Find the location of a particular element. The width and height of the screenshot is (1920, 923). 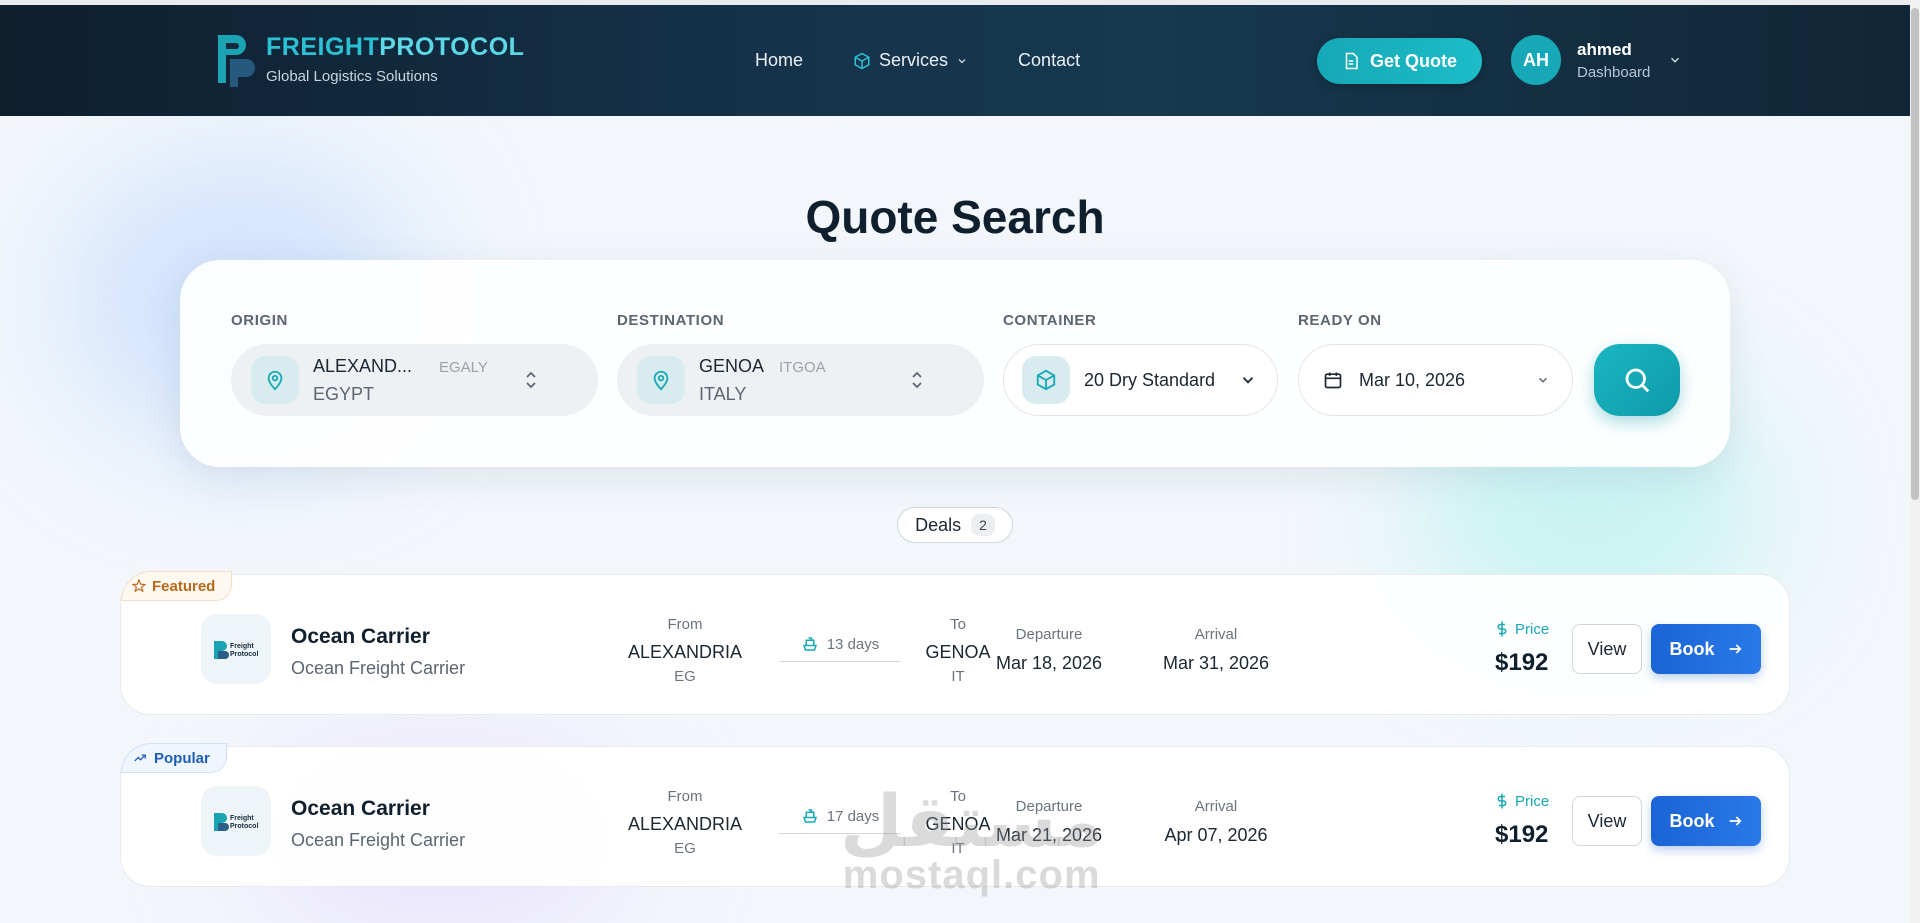

nav-contact: Contact is located at coordinates (1049, 60).